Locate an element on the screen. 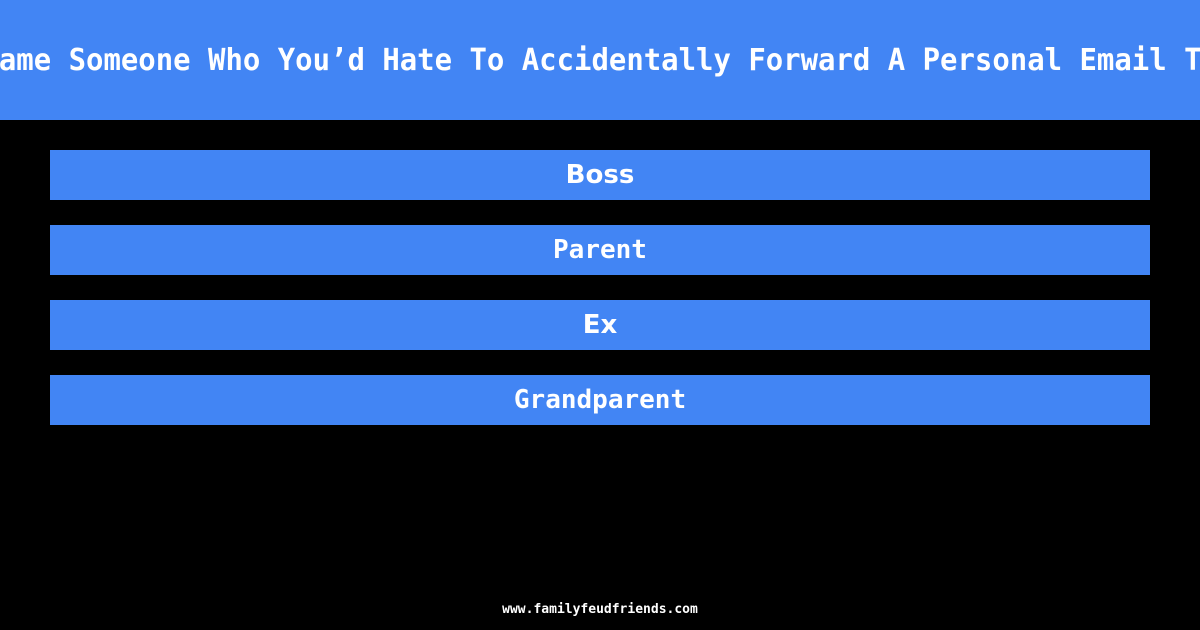 The width and height of the screenshot is (1200, 630). answer-label: Grandparent is located at coordinates (600, 400).